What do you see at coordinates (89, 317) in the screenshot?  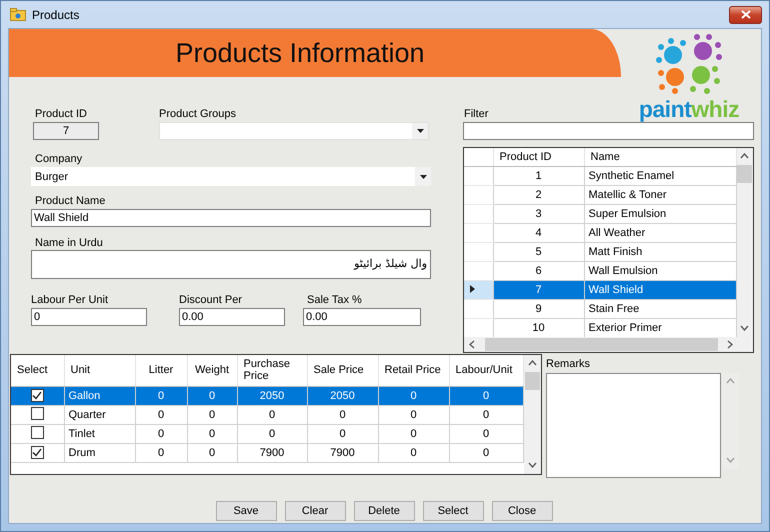 I see `number-field: 0` at bounding box center [89, 317].